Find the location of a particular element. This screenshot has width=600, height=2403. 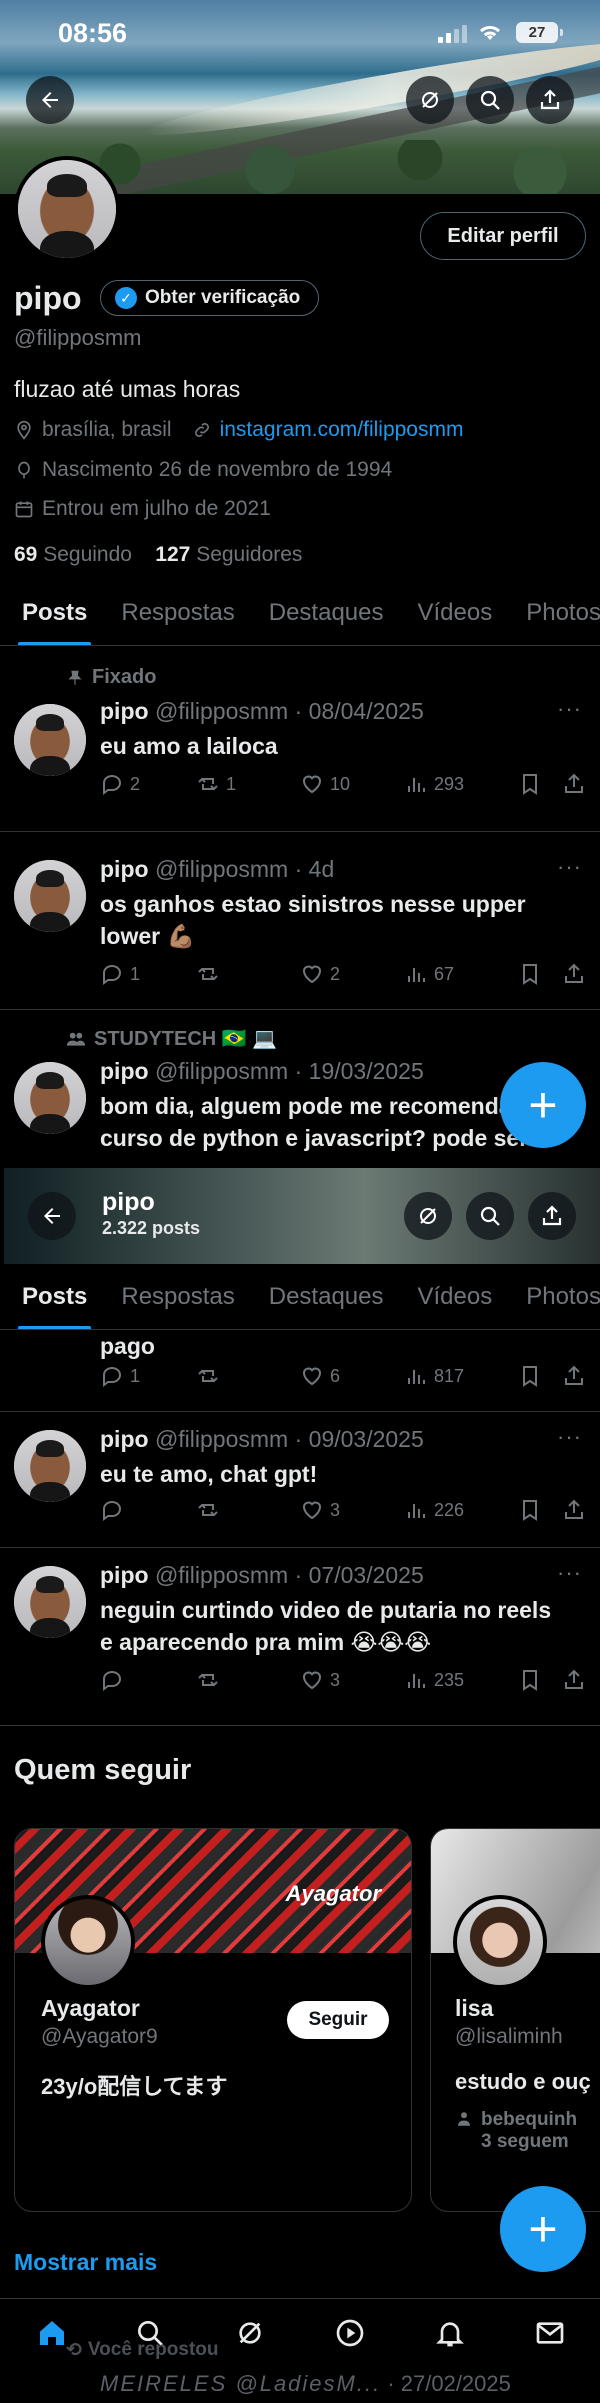

repost-icon is located at coordinates (208, 1510).